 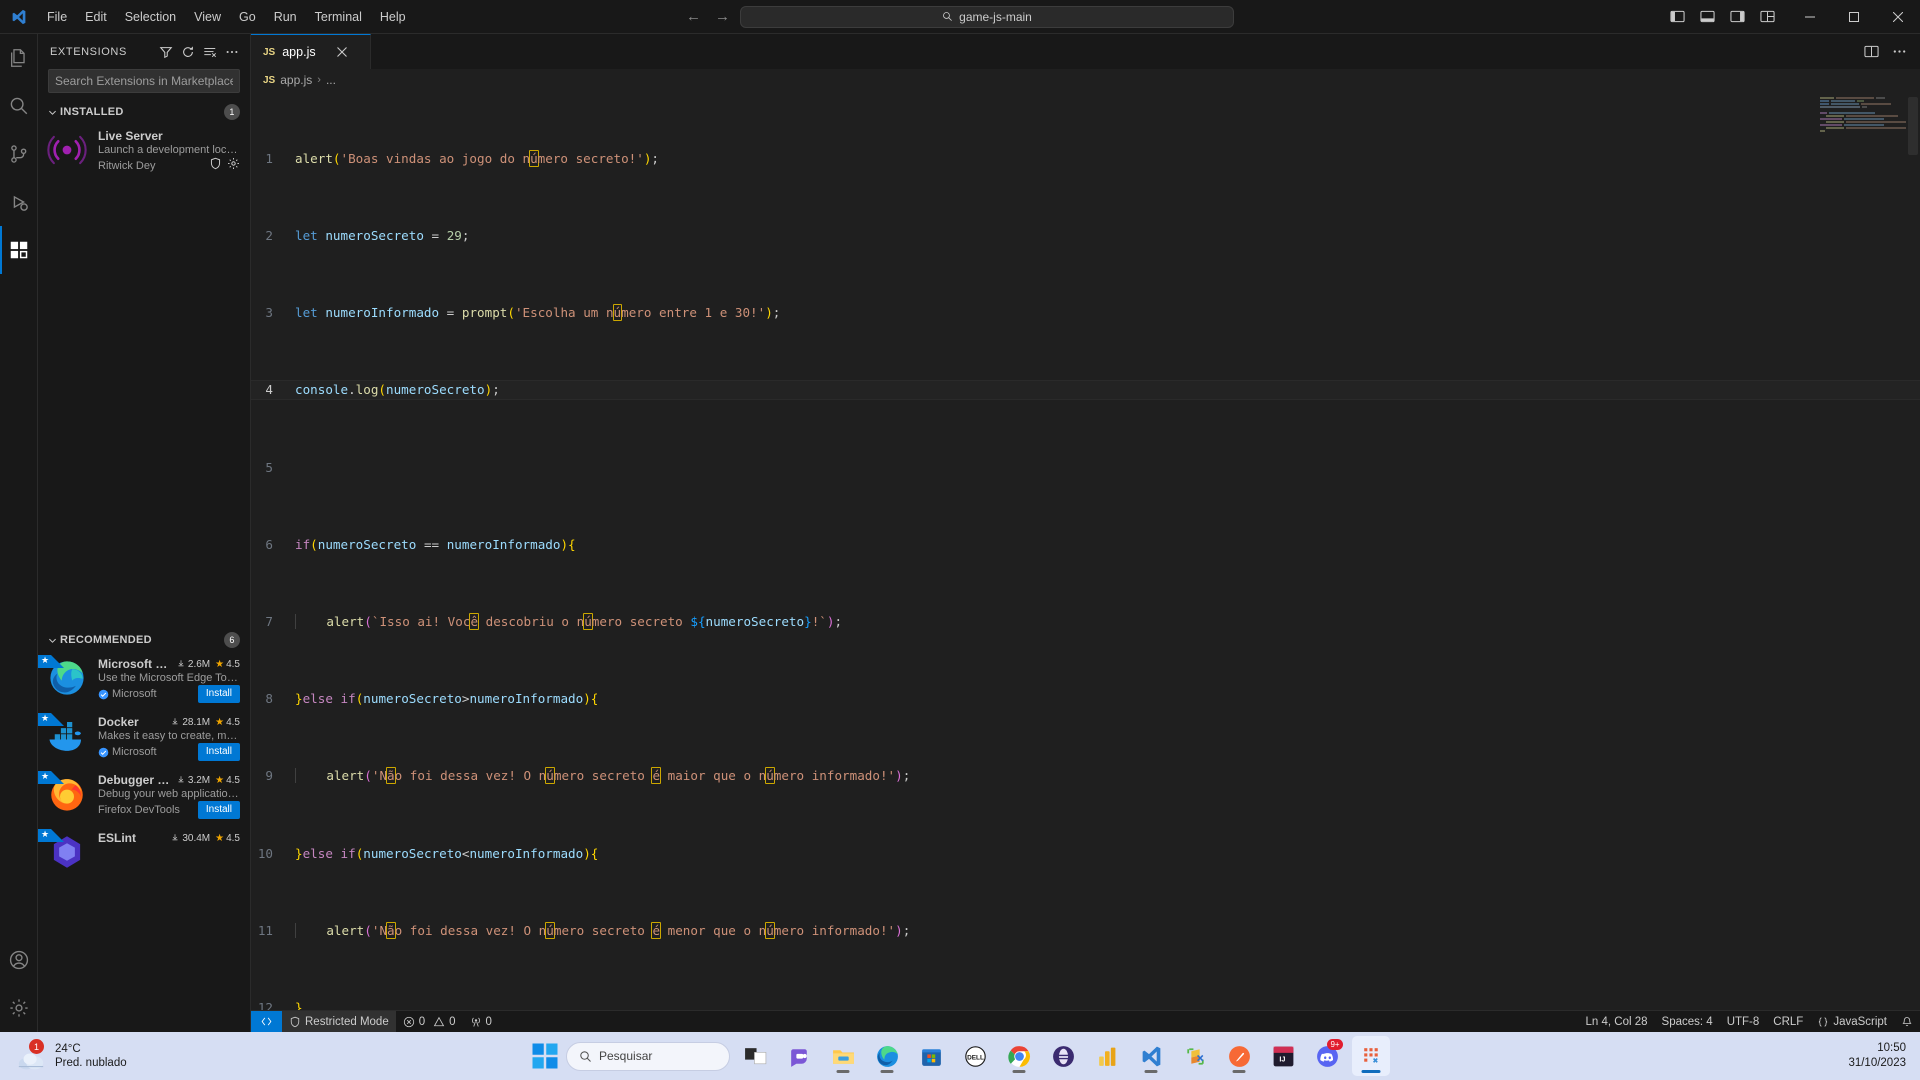 I want to click on close-button, so click(x=1898, y=17).